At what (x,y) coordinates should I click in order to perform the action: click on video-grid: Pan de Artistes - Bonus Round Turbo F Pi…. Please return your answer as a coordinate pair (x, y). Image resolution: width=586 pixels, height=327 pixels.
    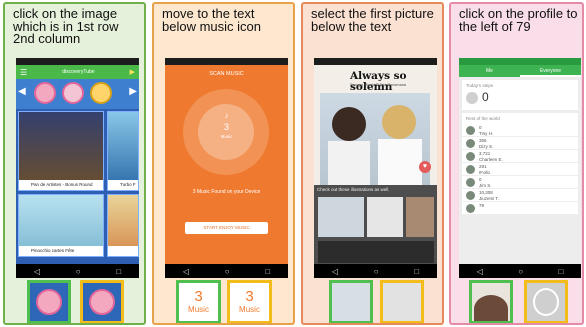
    Looking at the image, I should click on (77, 186).